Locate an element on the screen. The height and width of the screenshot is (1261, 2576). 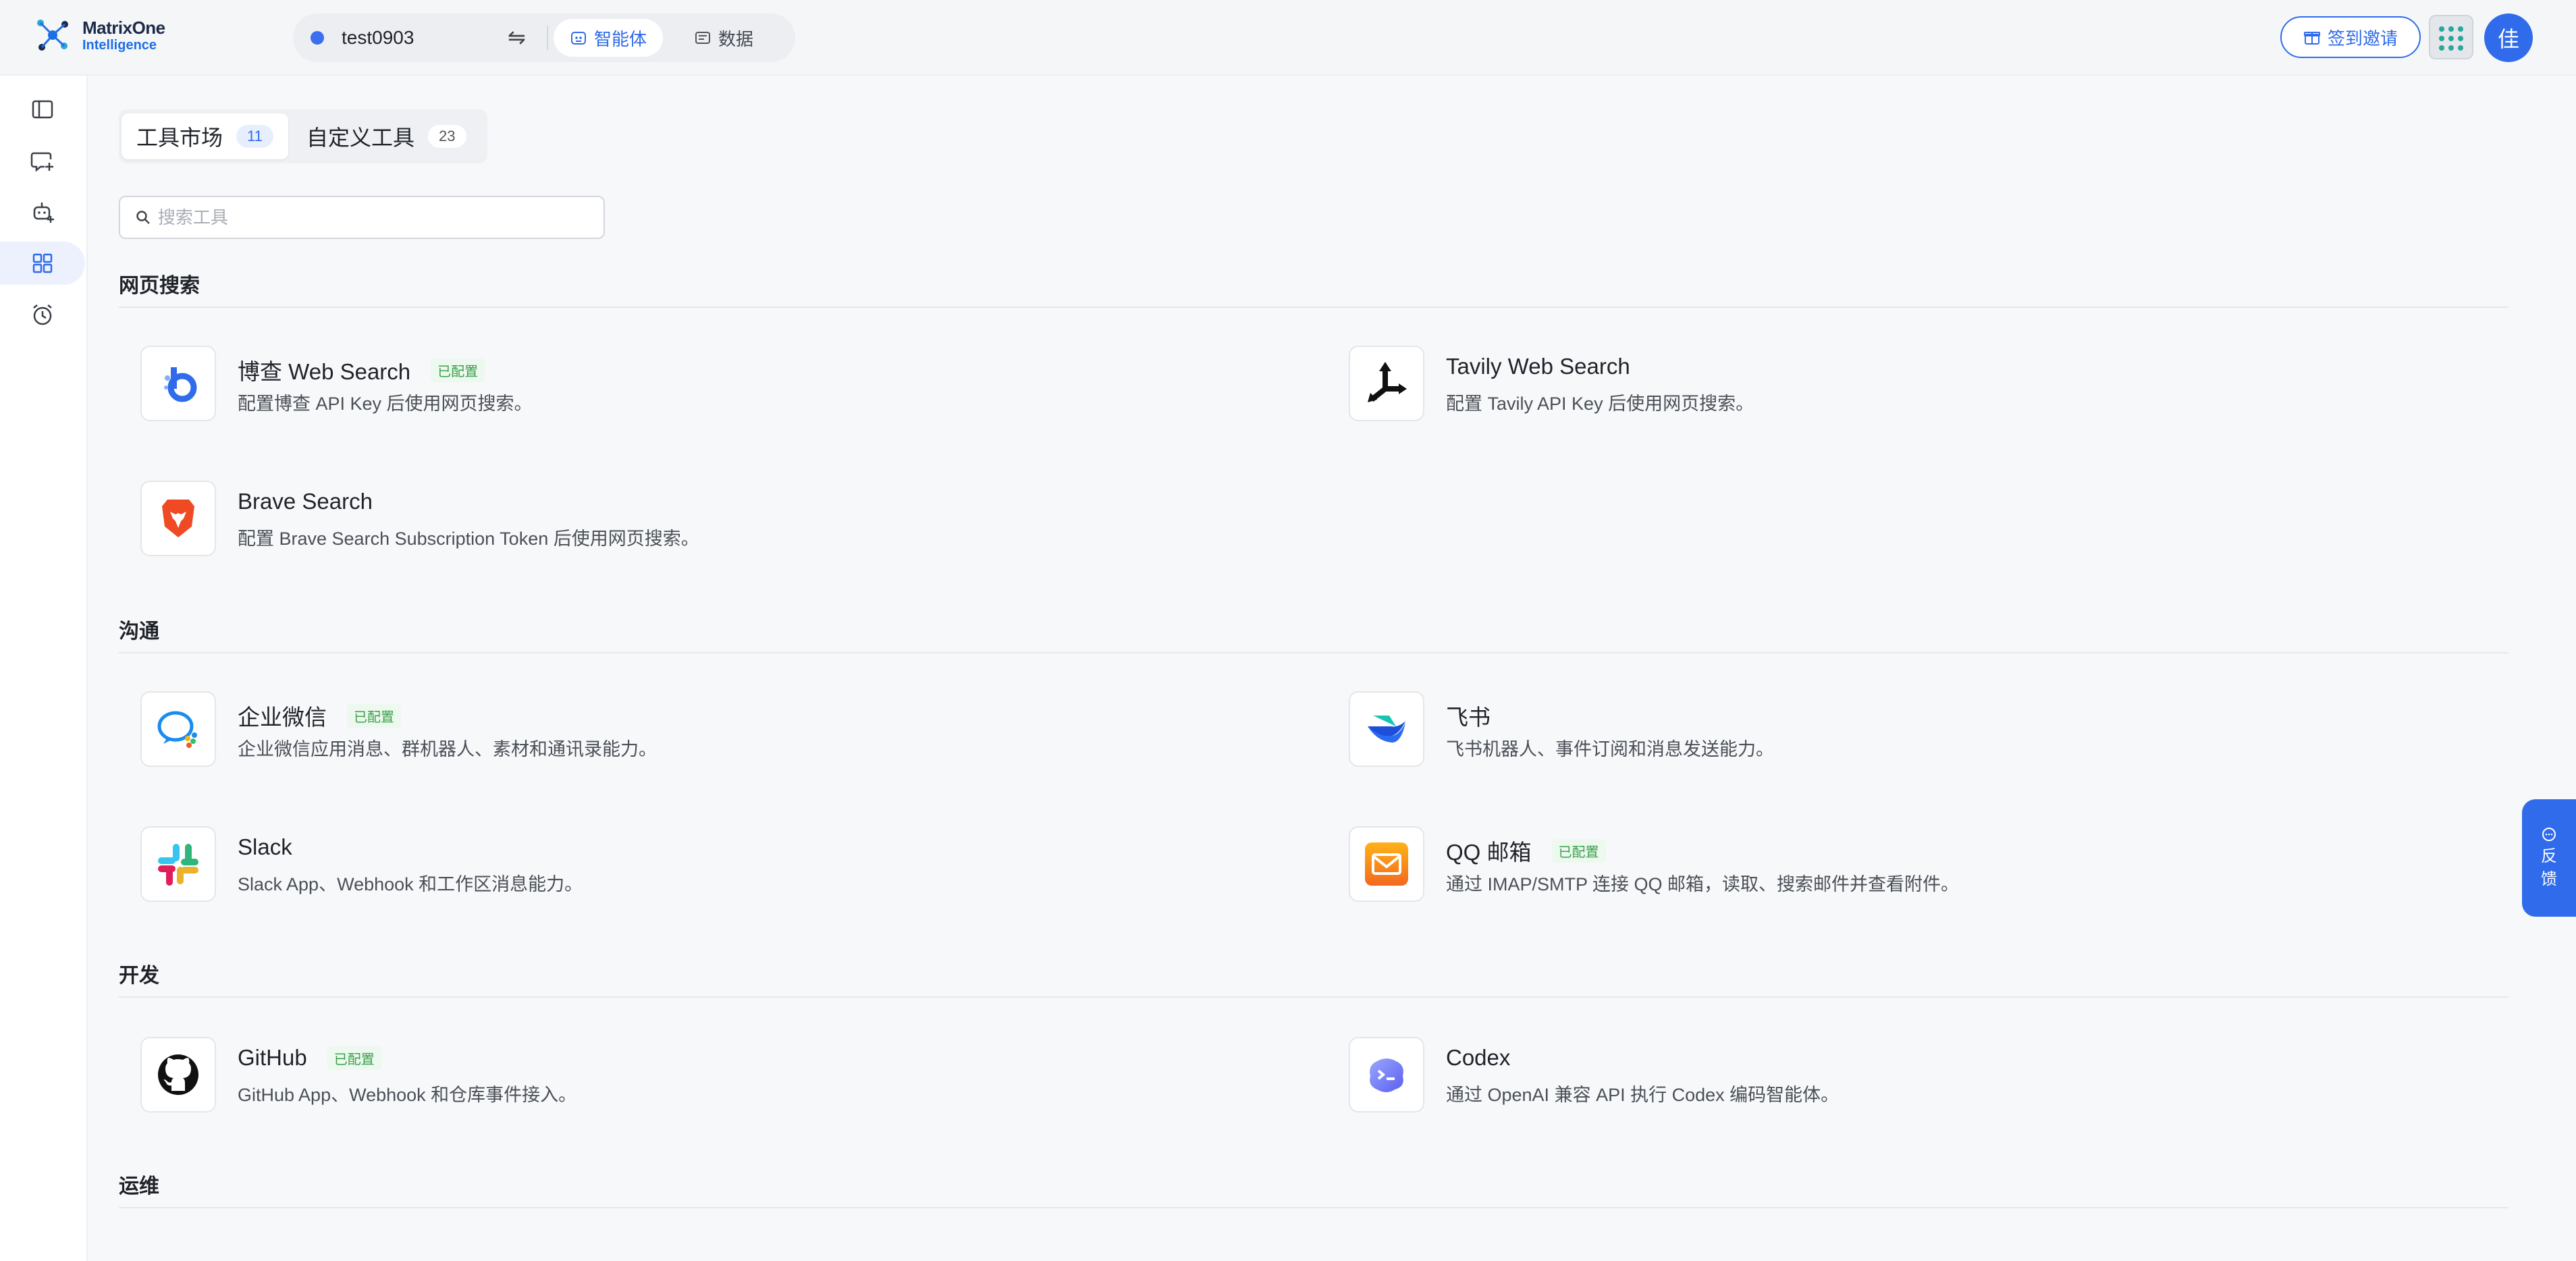
tab-label: 自定义工具 is located at coordinates (361, 138).